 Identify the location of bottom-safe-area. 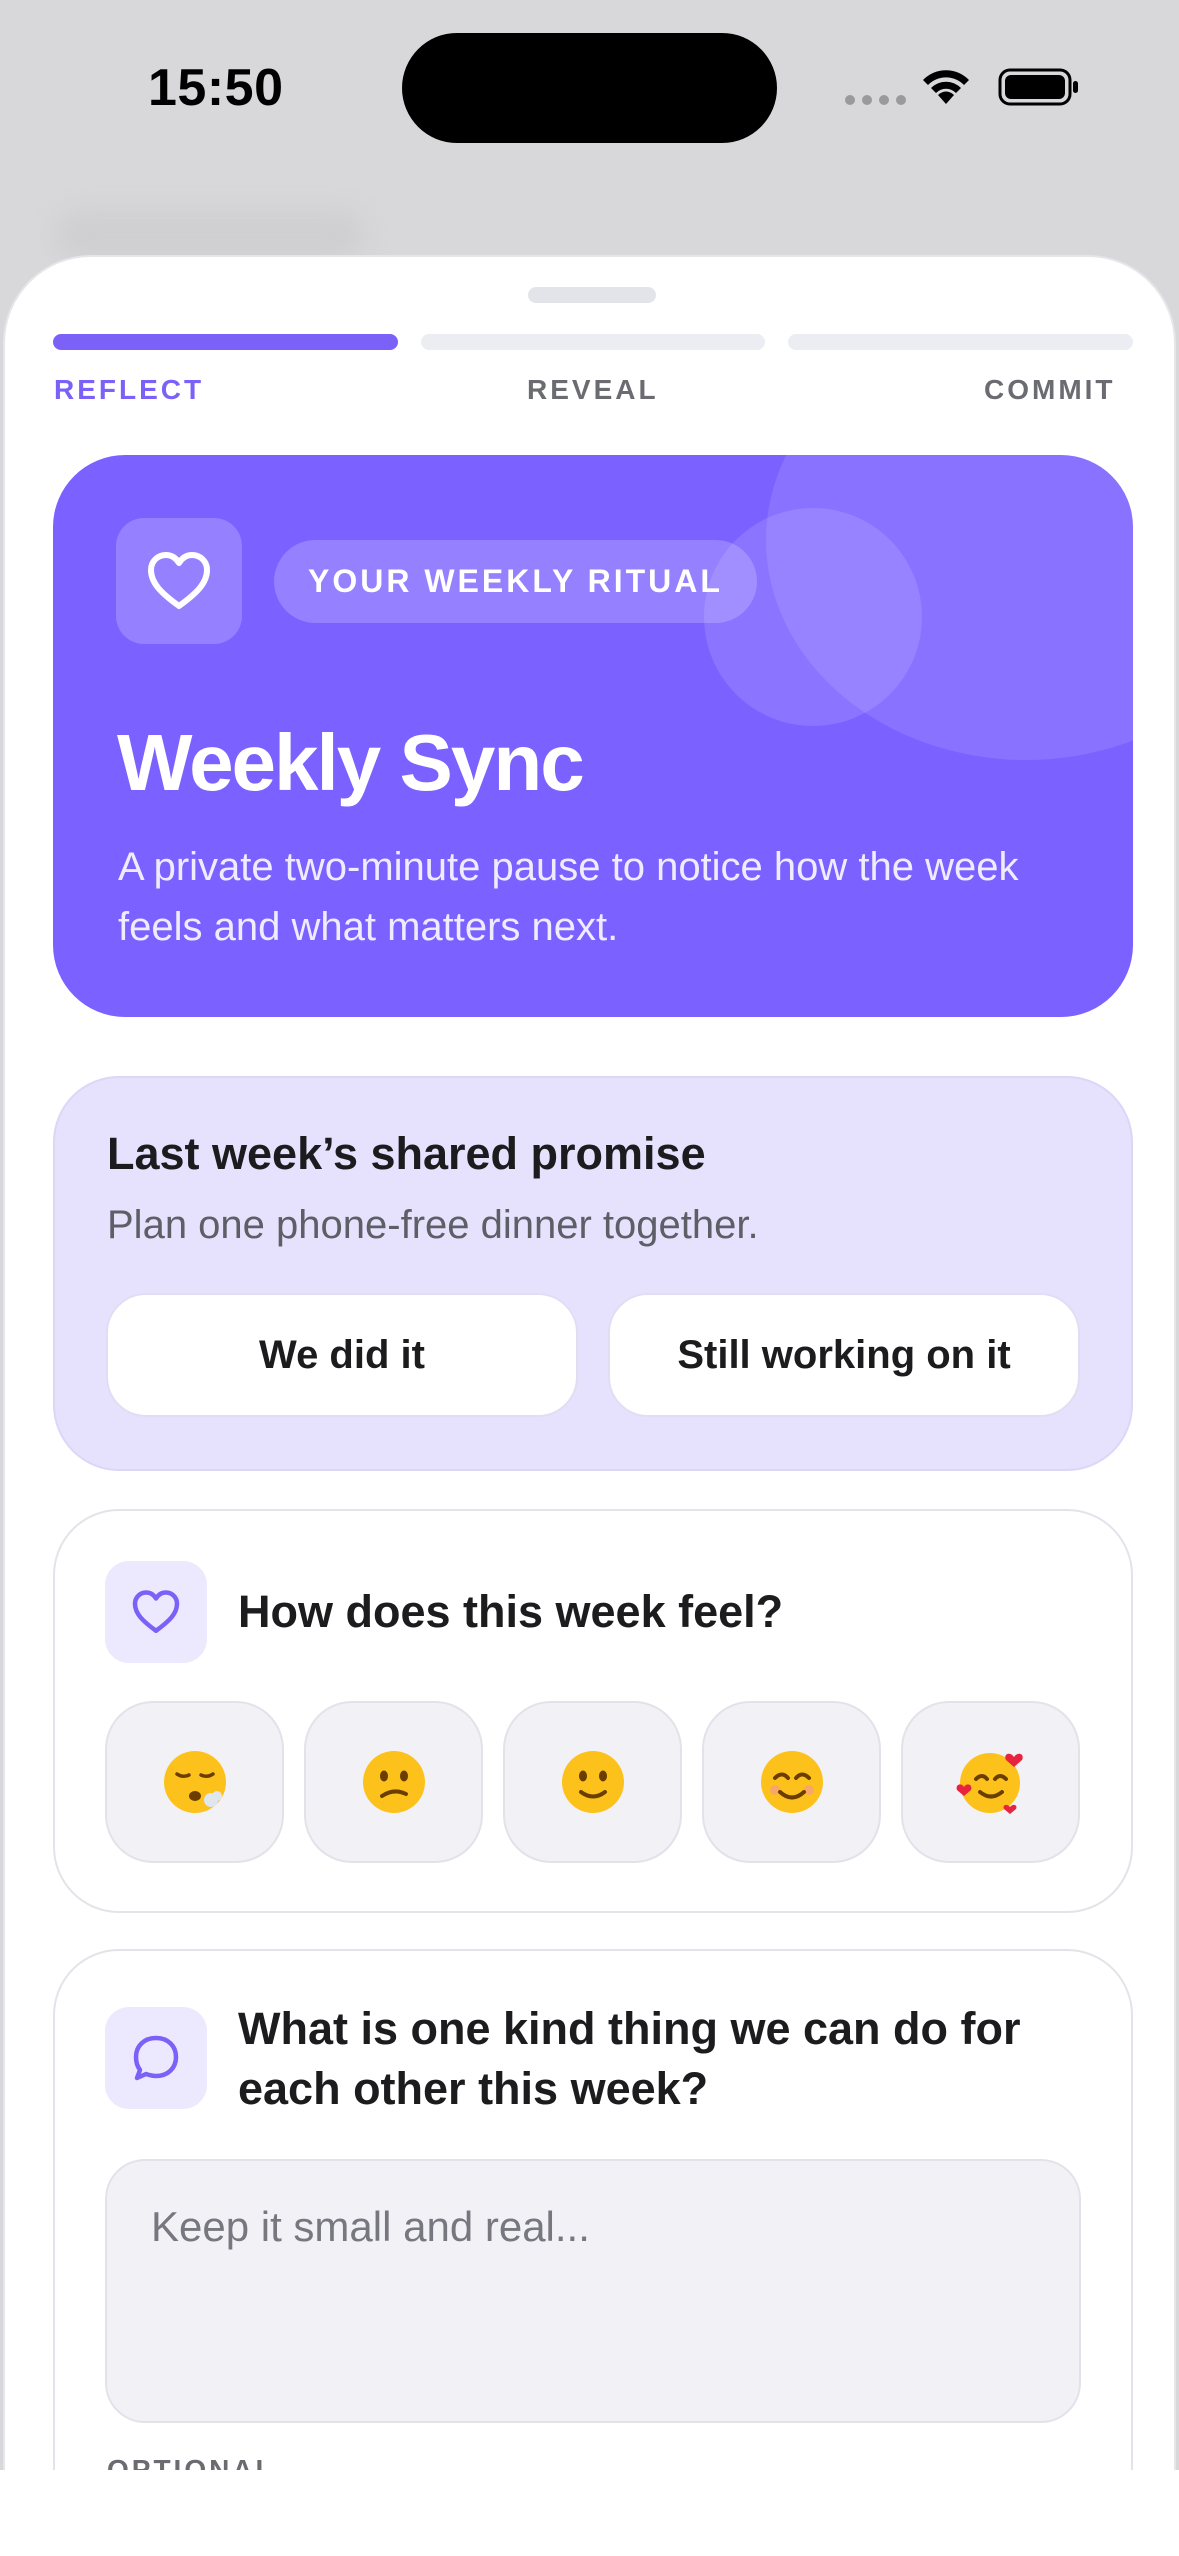
(589, 2513).